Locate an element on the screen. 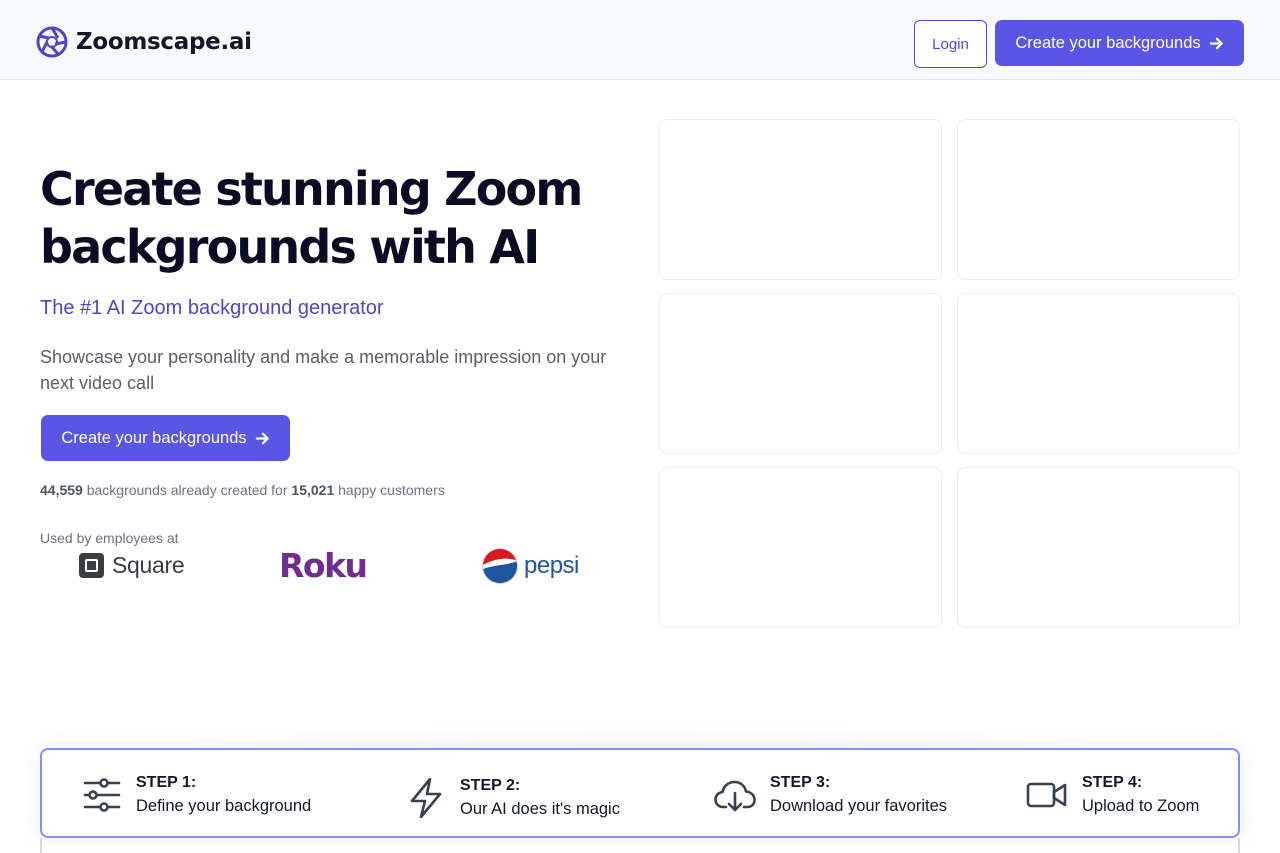 This screenshot has height=853, width=1280. step-4-text-group: STEP 4: Upload to Zoom is located at coordinates (1140, 795).